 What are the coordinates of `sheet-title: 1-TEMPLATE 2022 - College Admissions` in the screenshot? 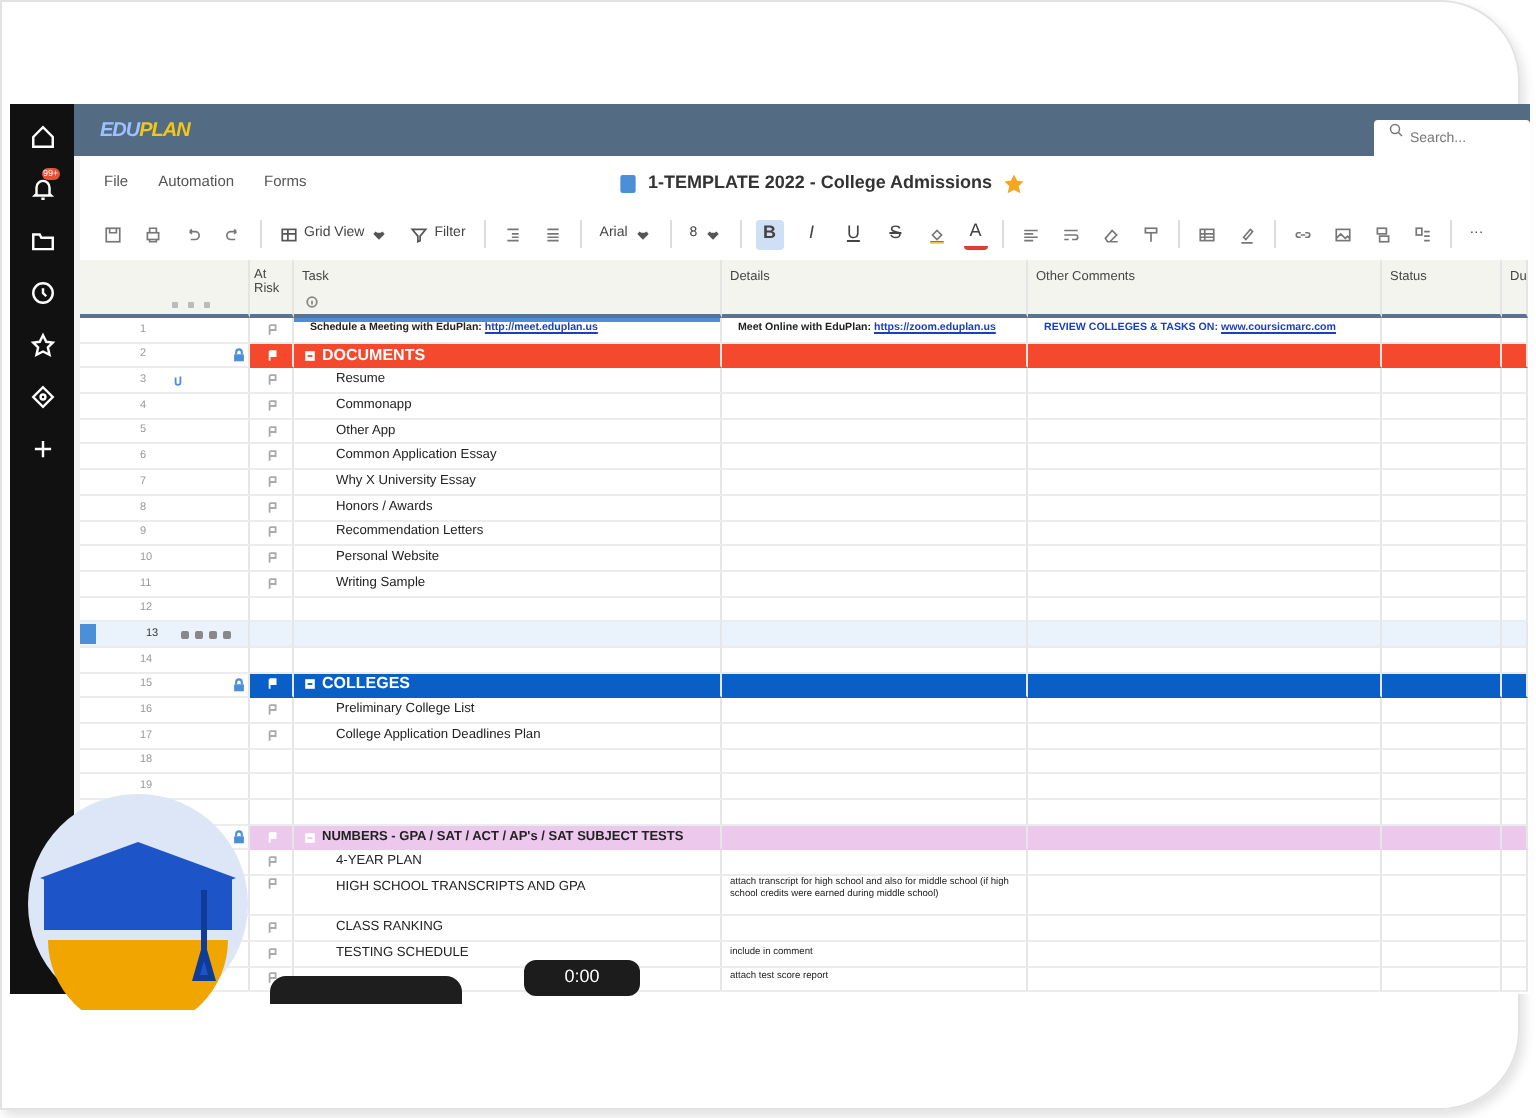 It's located at (820, 183).